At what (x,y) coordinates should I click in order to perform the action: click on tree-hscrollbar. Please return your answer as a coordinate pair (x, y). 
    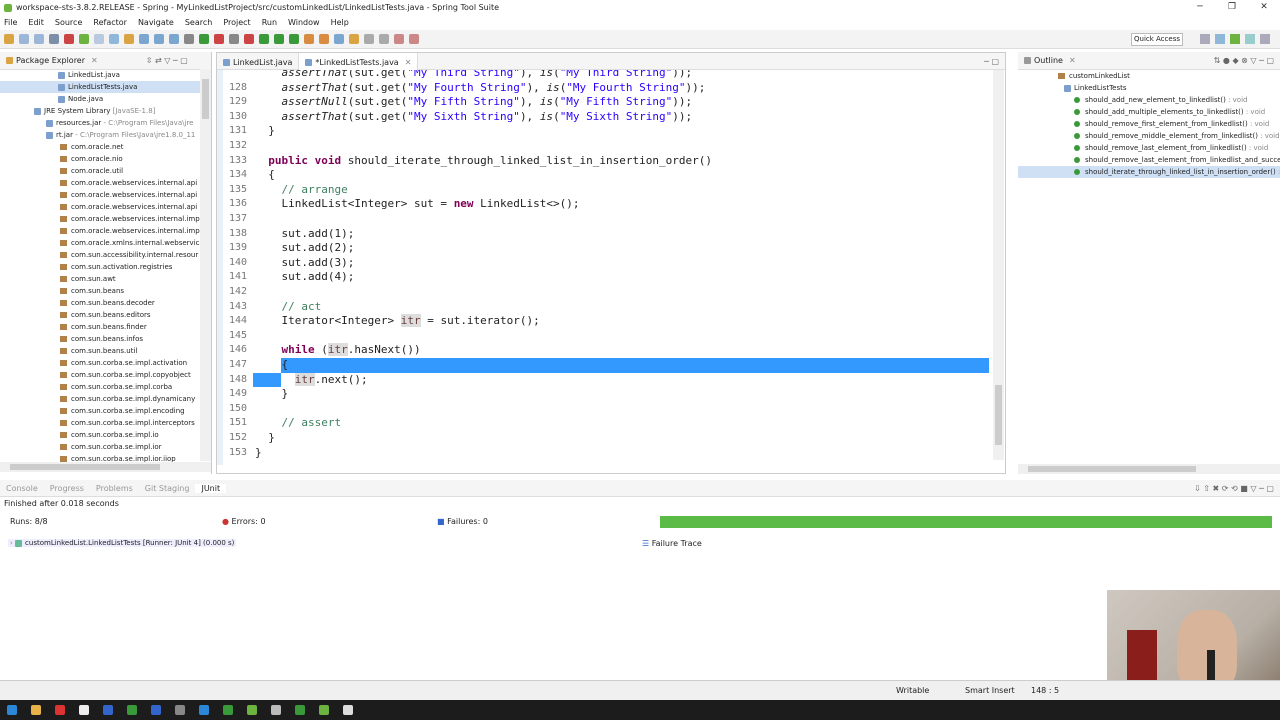
    Looking at the image, I should click on (105, 467).